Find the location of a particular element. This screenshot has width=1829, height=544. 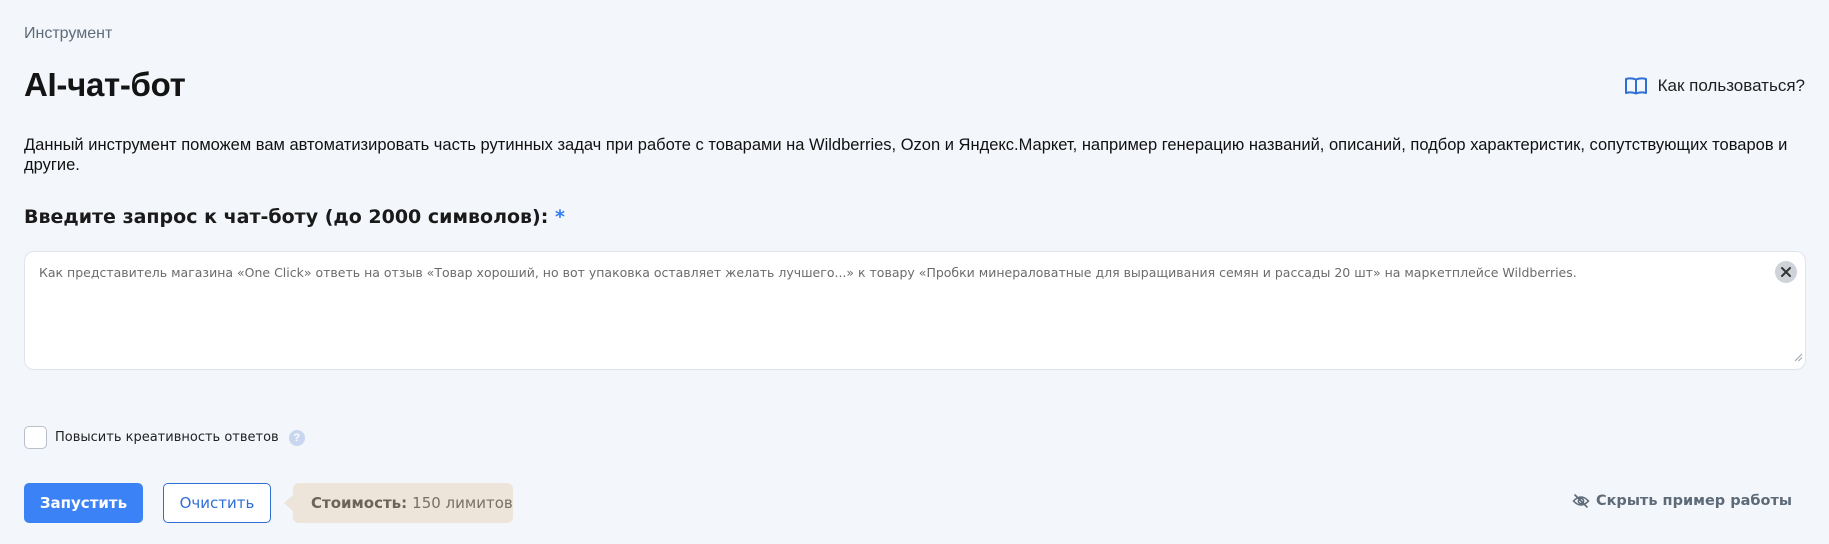

book-icon is located at coordinates (1636, 86).